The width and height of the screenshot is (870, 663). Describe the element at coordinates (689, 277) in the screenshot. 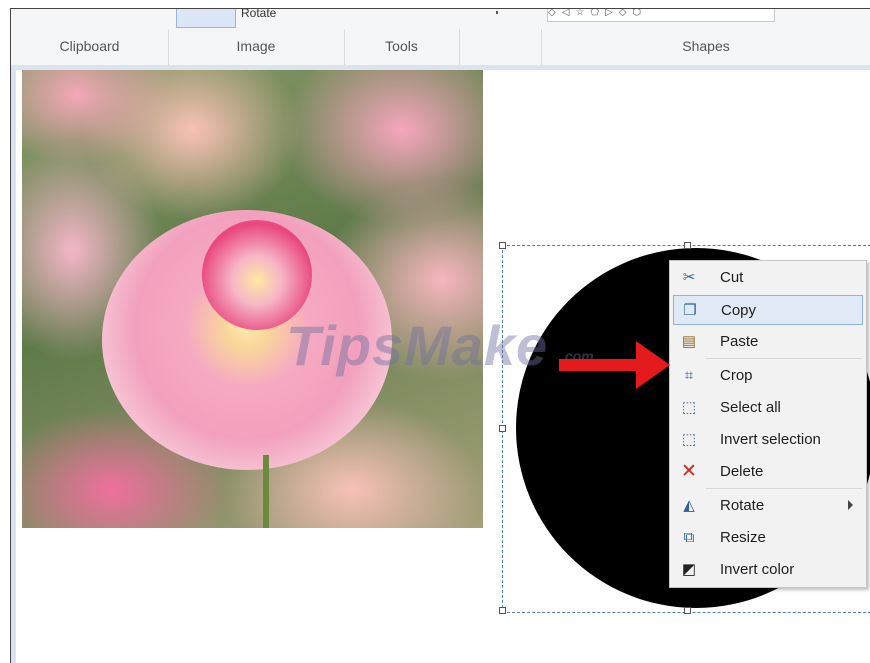

I see `scissors-icon: ✂` at that location.